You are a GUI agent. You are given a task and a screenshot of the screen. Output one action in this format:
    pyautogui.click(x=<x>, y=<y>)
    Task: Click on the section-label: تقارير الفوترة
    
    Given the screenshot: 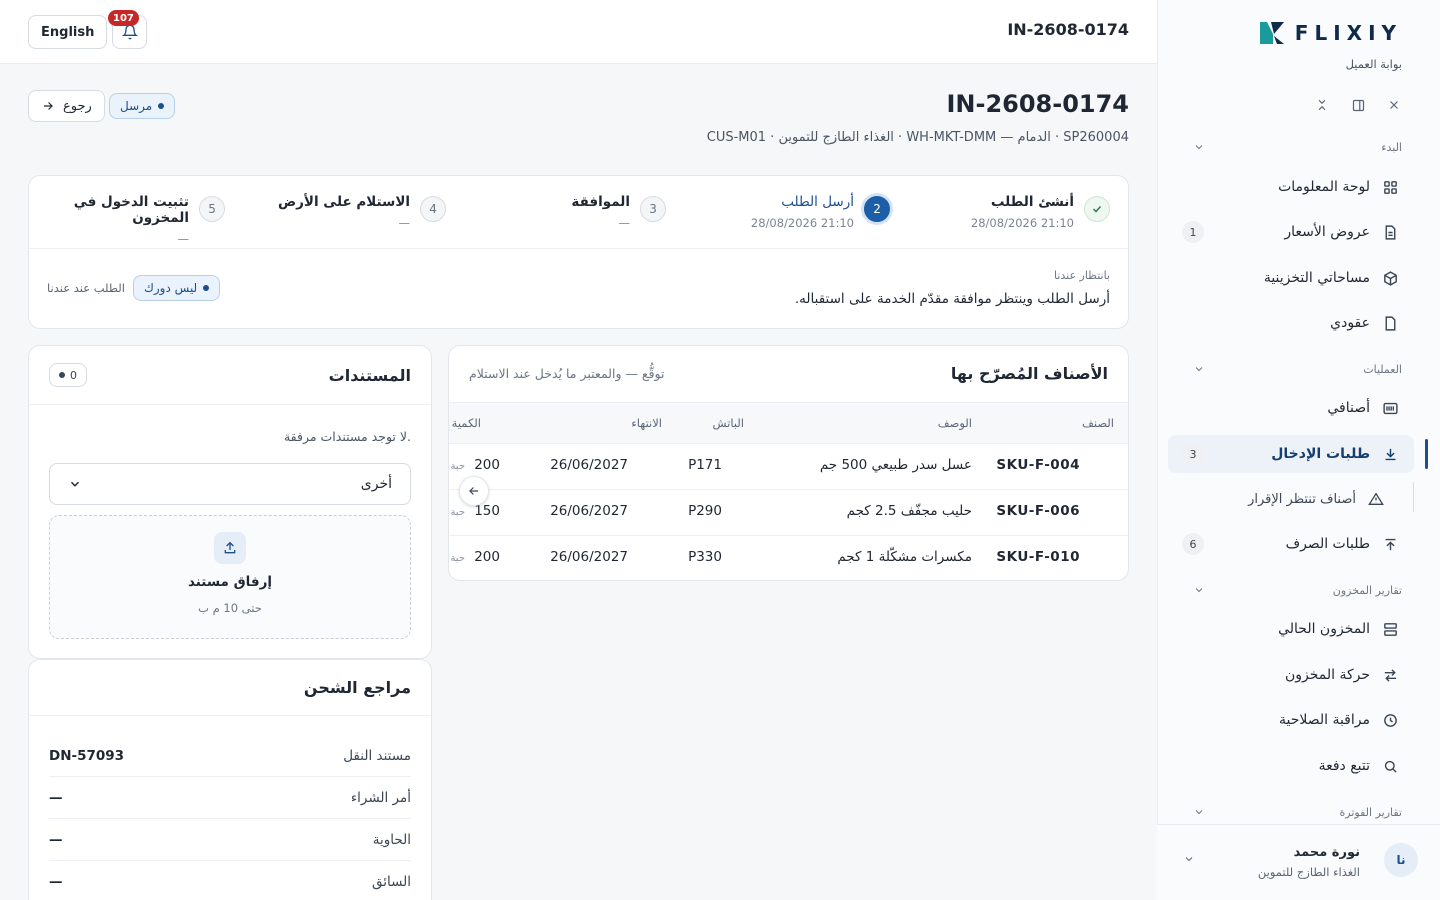 What is the action you would take?
    pyautogui.click(x=1370, y=812)
    